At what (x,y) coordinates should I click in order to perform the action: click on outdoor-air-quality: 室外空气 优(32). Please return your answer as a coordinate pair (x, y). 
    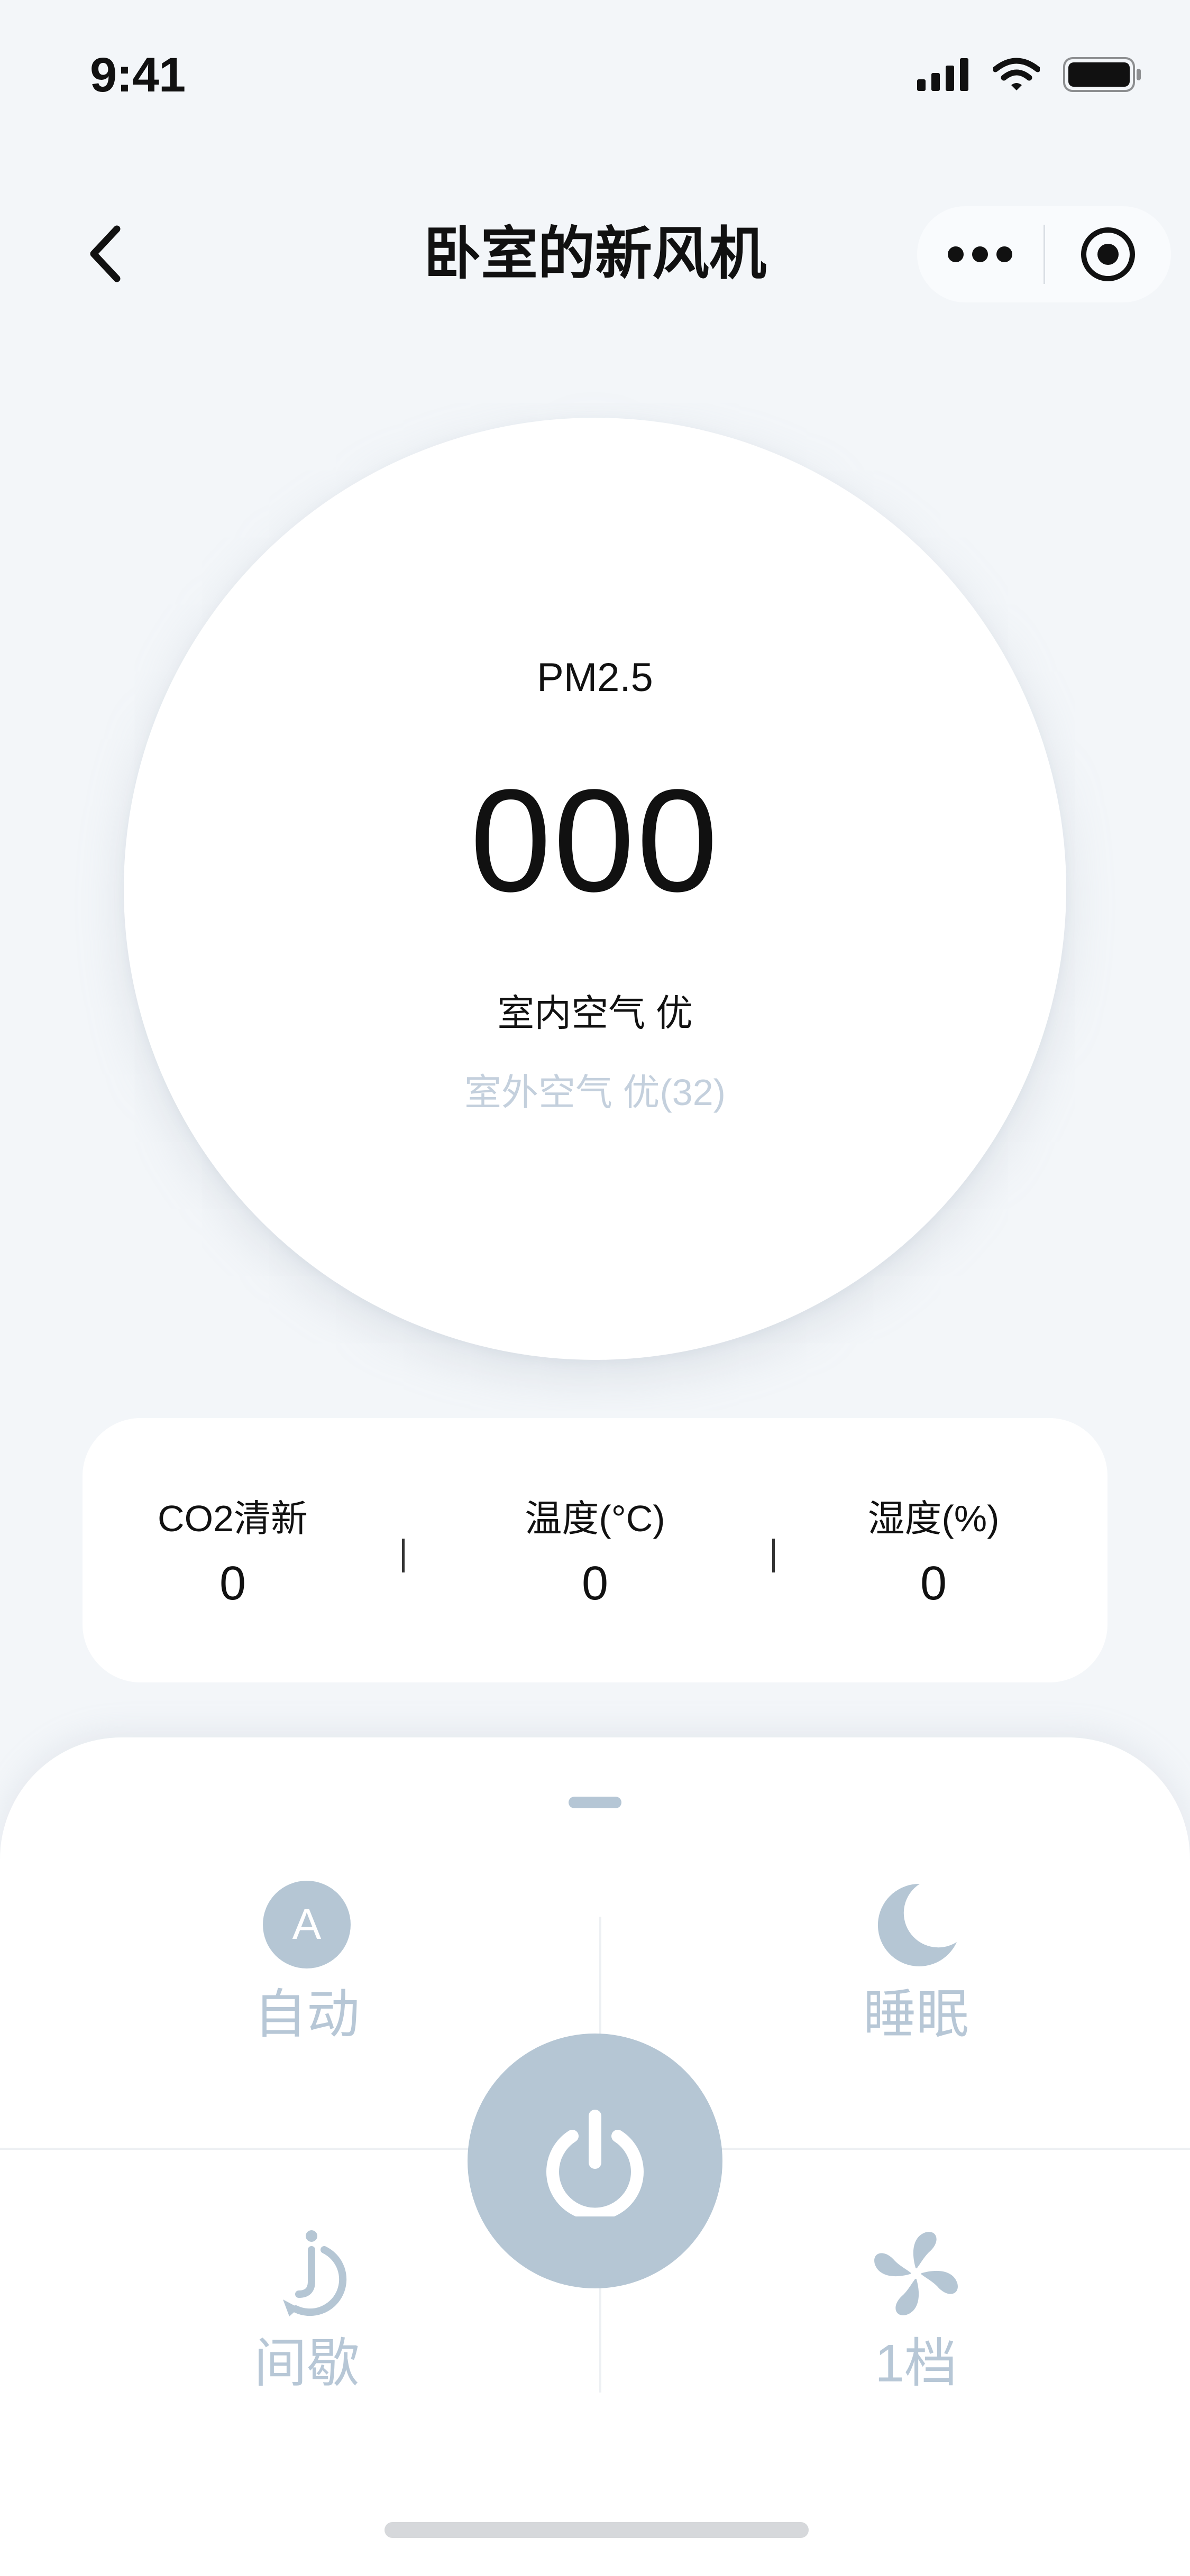
    Looking at the image, I should click on (595, 1092).